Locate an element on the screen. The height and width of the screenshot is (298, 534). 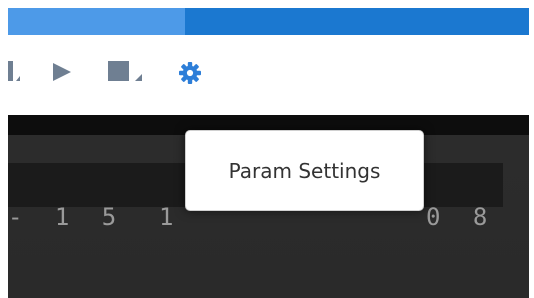
param-settings-button is located at coordinates (190, 75).